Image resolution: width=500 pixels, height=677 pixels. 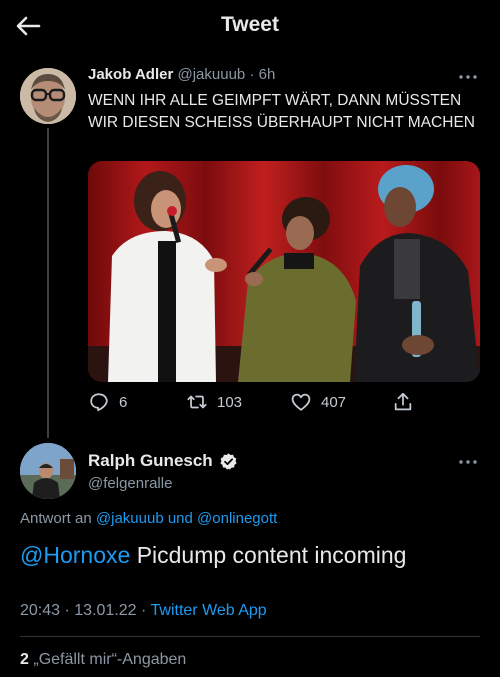 I want to click on retweet-icon, so click(x=197, y=402).